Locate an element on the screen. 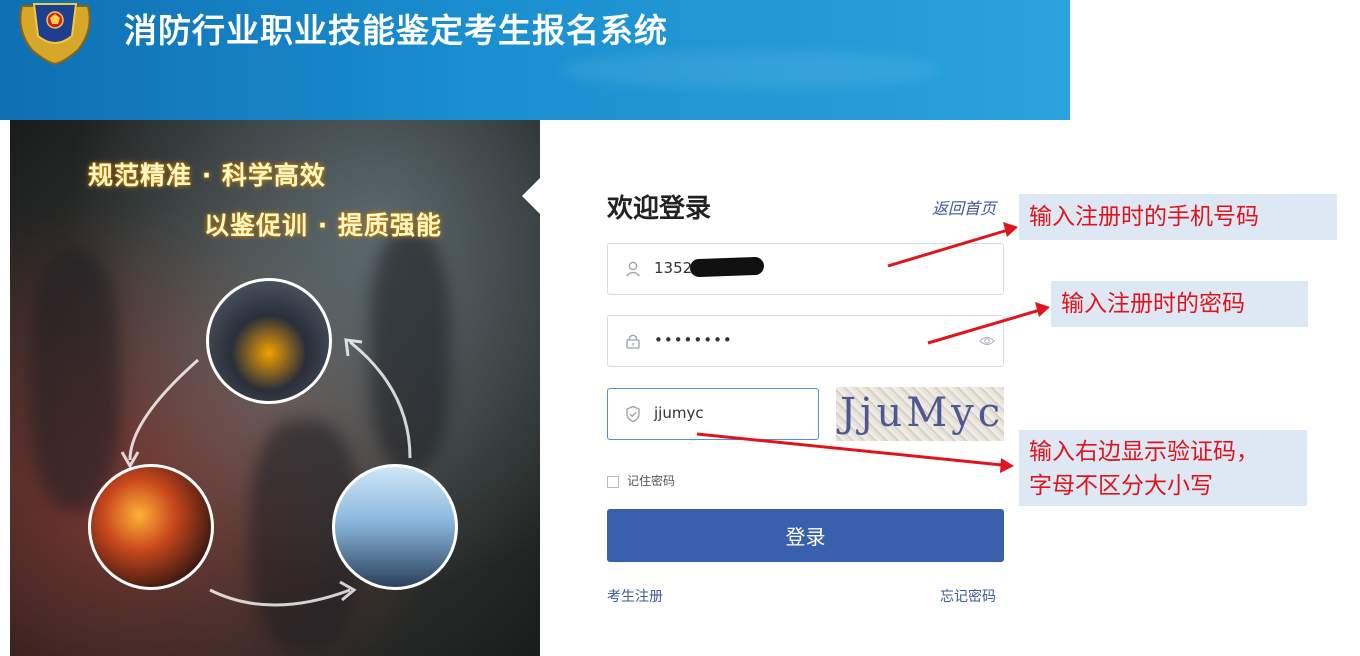 The height and width of the screenshot is (656, 1360). captcha-image-text: JjuMyc is located at coordinates (922, 413).